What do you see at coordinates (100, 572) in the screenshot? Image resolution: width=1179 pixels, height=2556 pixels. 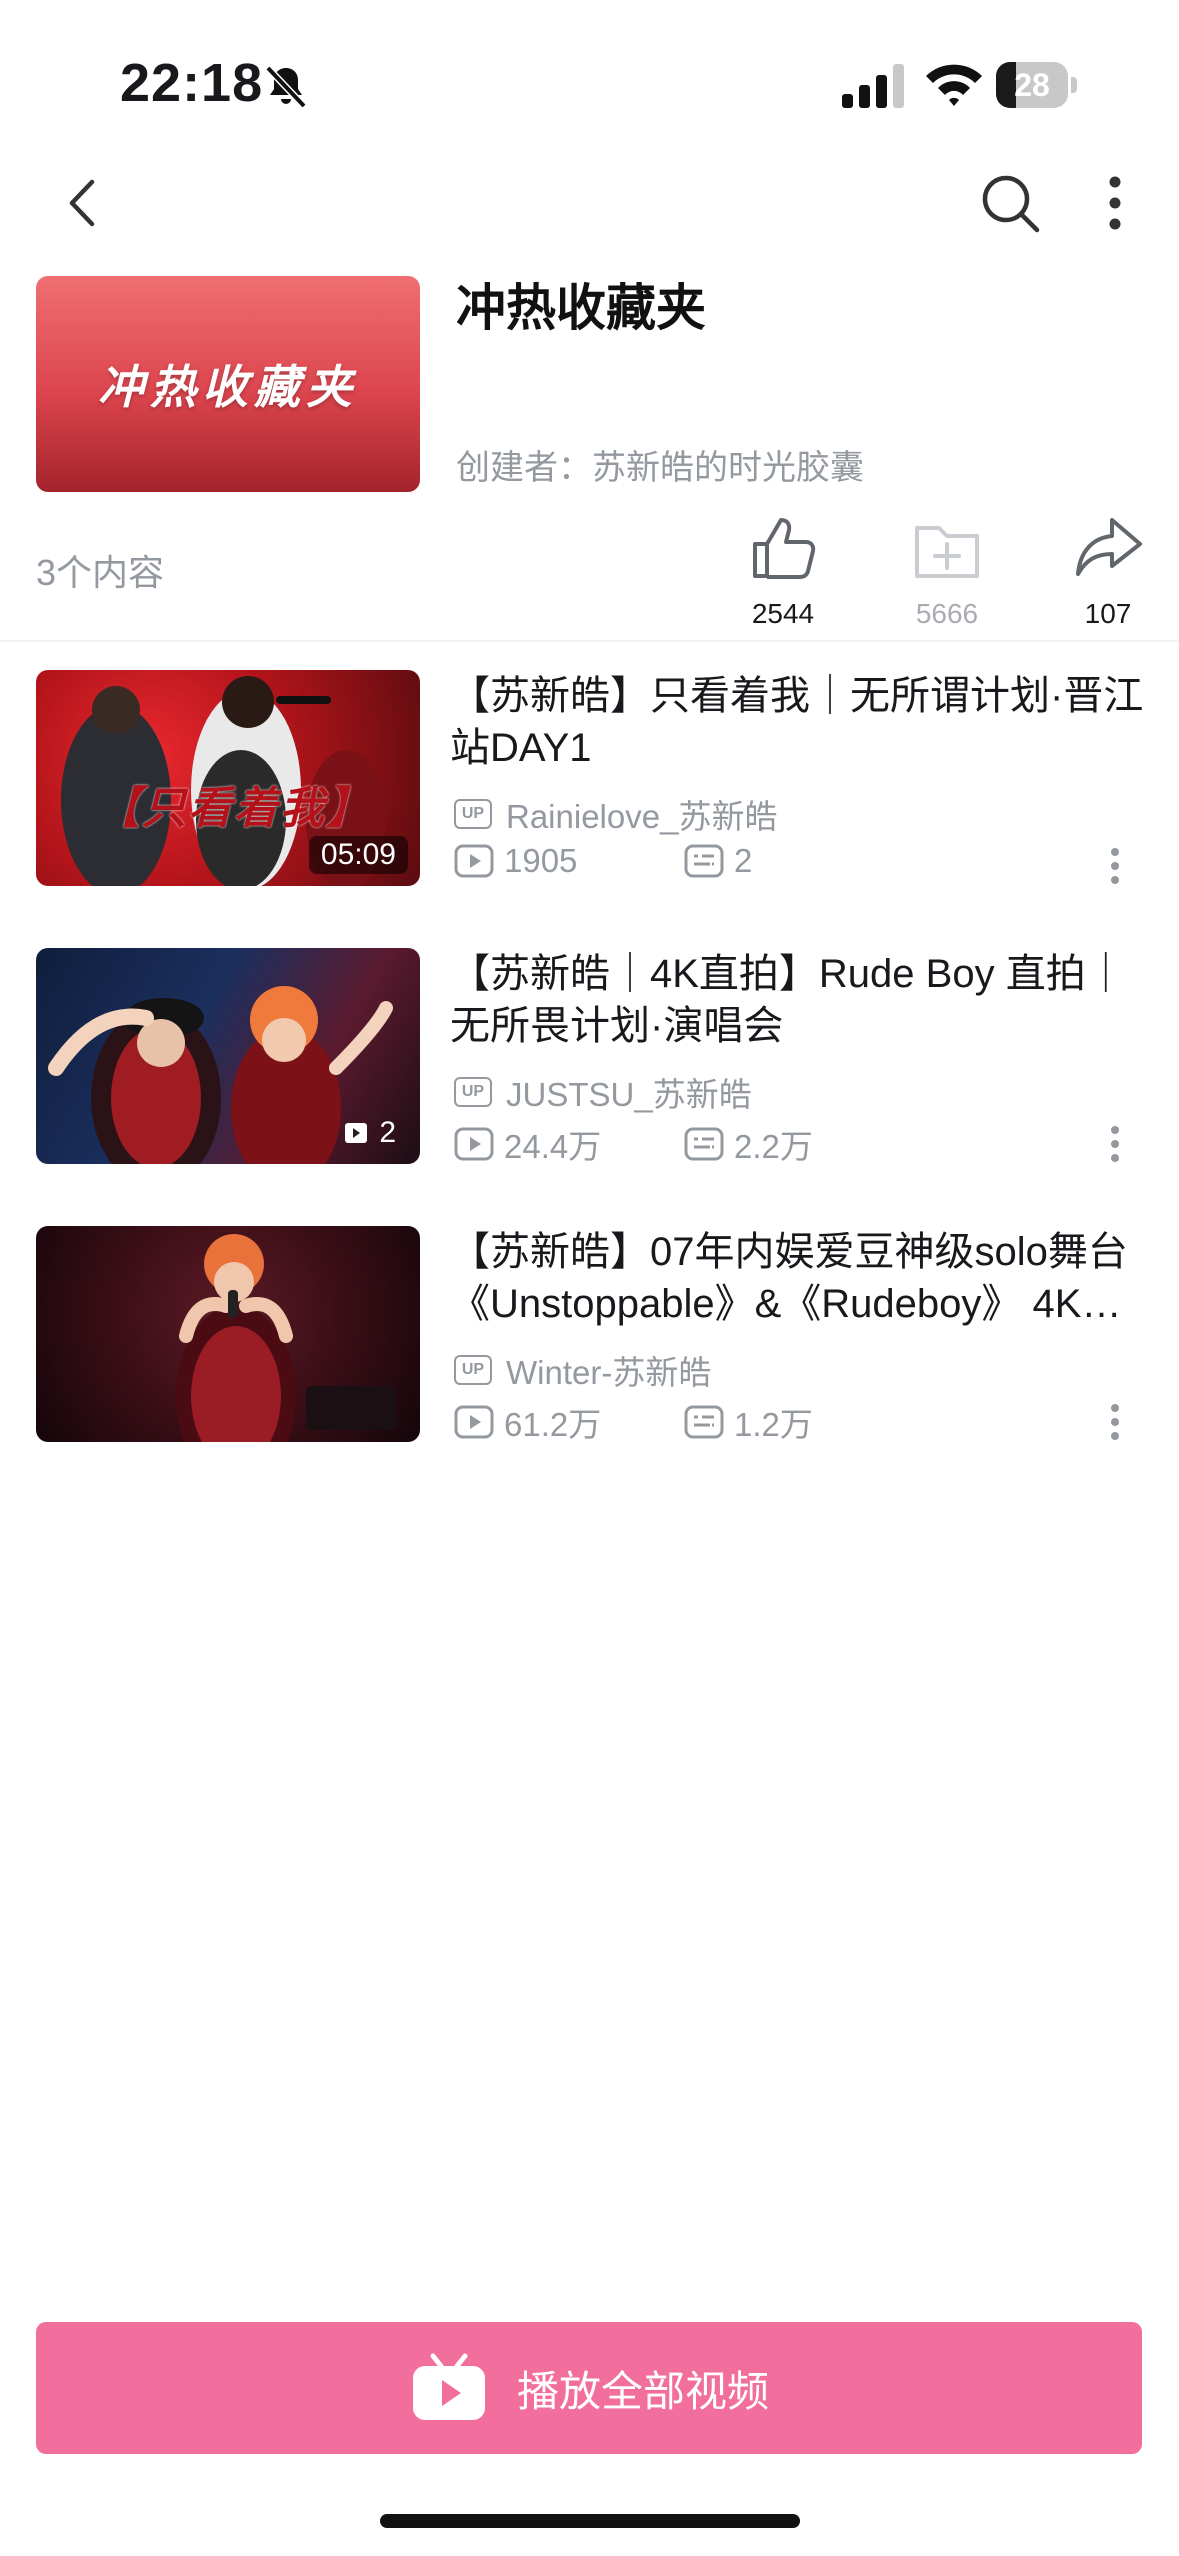 I see `content-count: 3个内容` at bounding box center [100, 572].